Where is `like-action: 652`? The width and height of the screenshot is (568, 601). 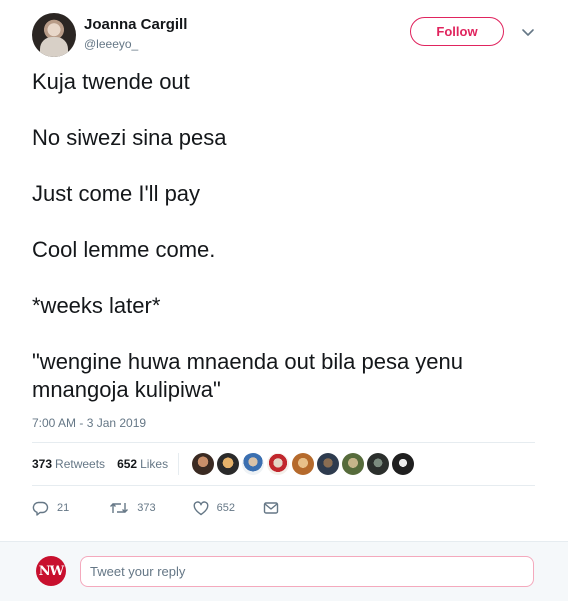
like-action: 652 is located at coordinates (214, 508).